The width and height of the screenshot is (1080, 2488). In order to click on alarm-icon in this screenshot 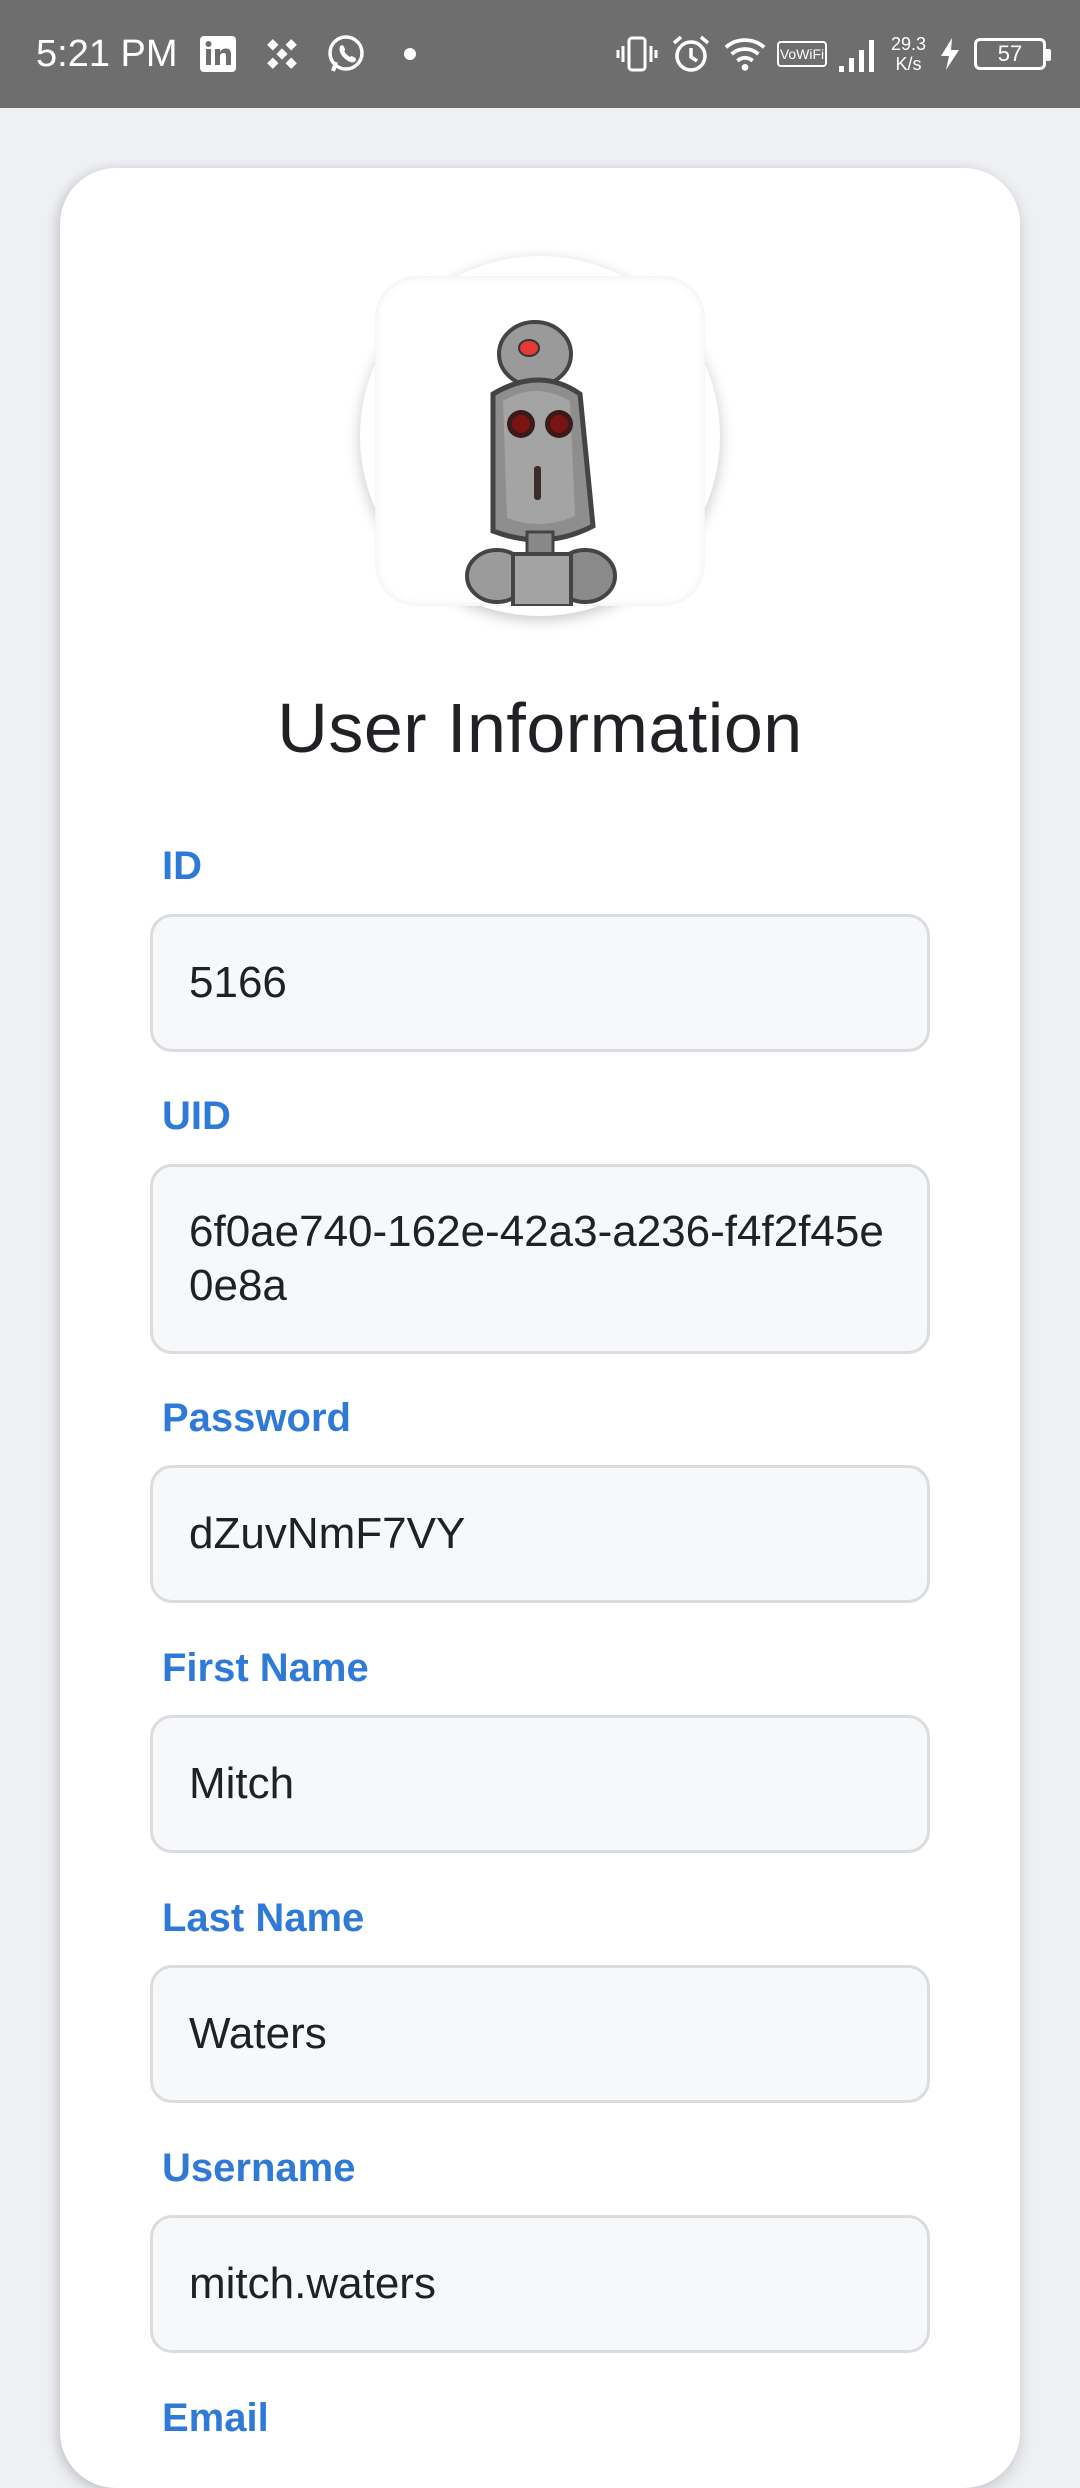, I will do `click(691, 54)`.